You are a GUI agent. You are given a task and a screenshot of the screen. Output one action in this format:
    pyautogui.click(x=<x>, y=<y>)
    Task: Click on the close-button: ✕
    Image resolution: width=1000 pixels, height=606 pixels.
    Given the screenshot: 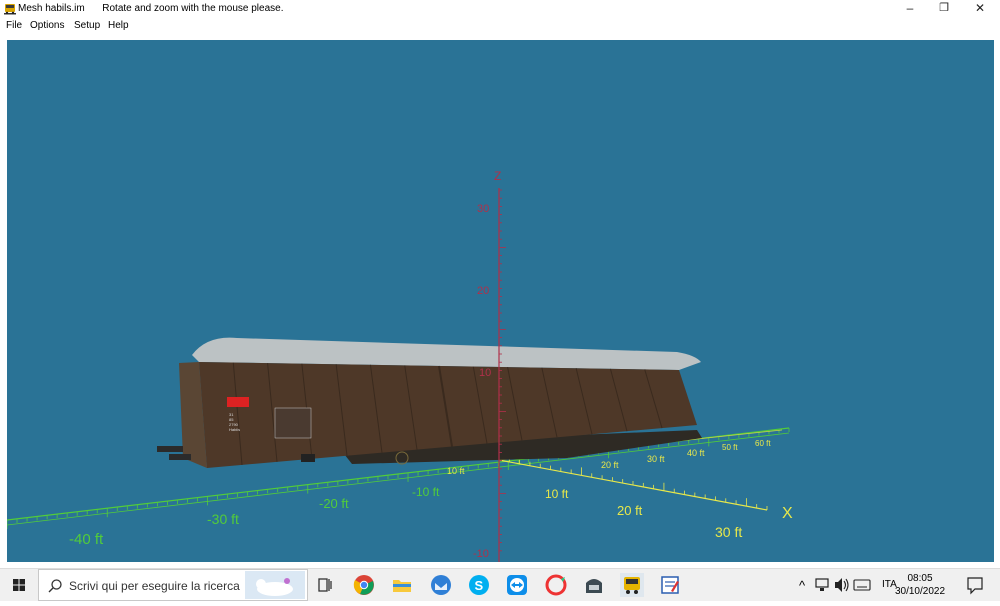 What is the action you would take?
    pyautogui.click(x=980, y=9)
    